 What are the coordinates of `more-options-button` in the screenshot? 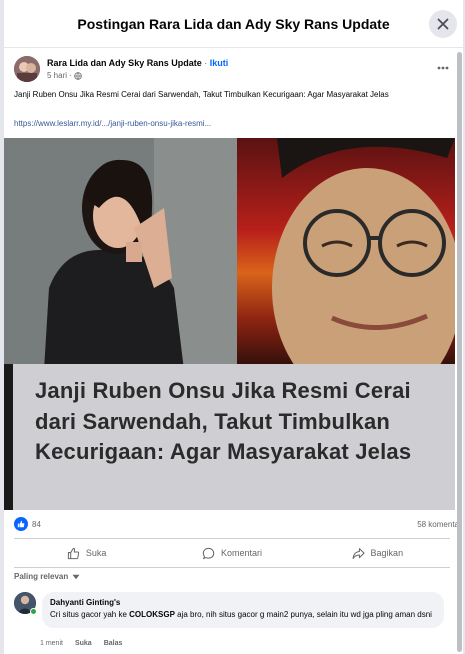 It's located at (443, 68).